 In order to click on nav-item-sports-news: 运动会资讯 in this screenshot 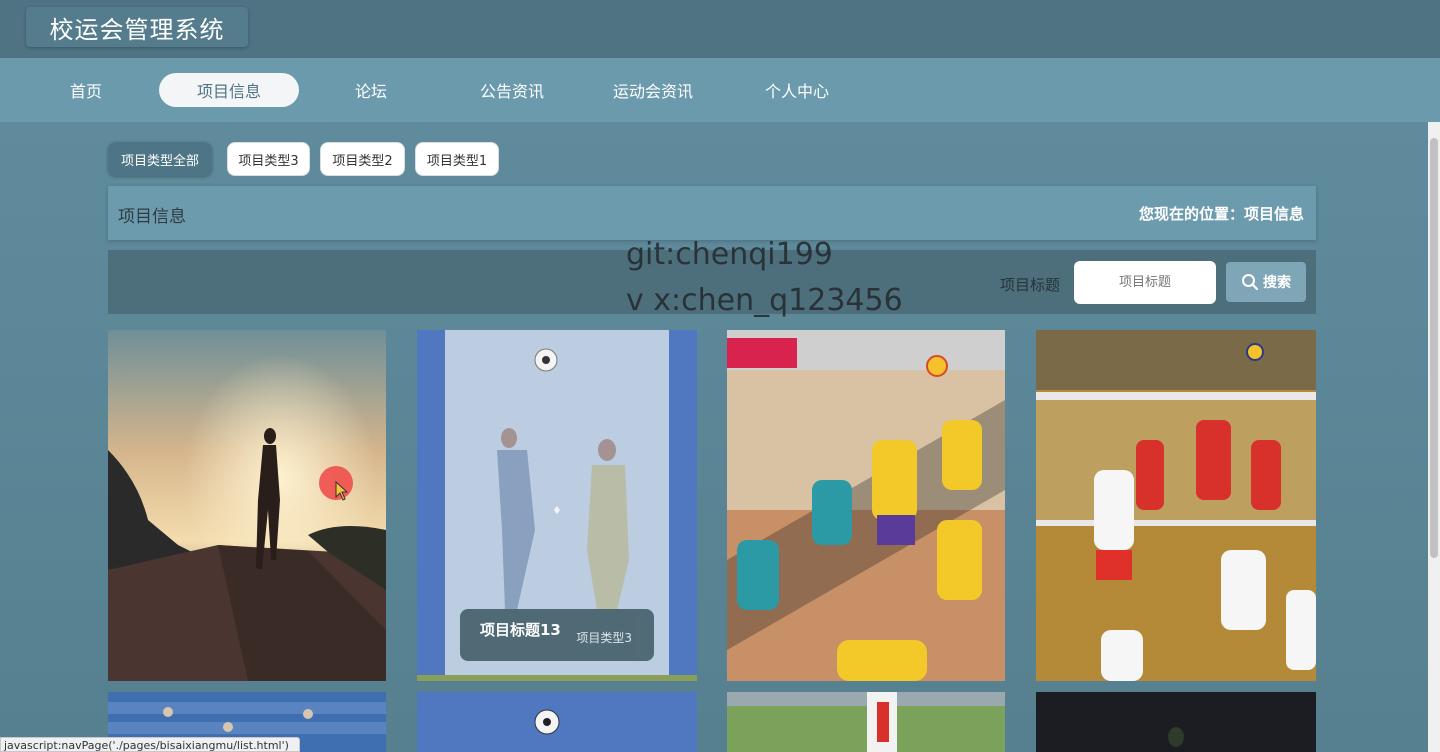, I will do `click(653, 90)`.